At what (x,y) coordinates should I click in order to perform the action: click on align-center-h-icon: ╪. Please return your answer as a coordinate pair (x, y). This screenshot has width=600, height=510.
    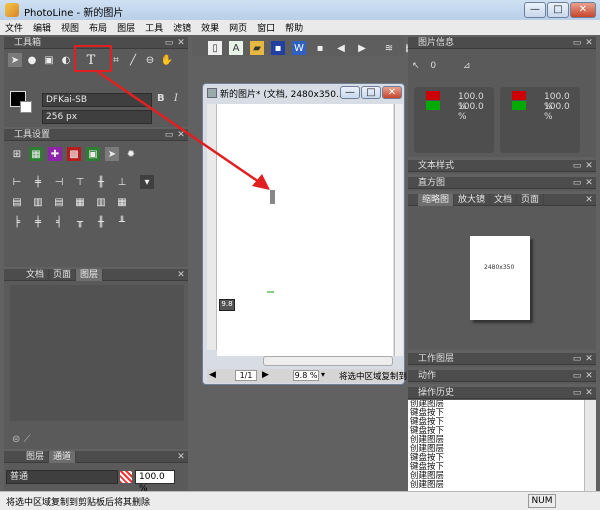
    Looking at the image, I should click on (38, 182).